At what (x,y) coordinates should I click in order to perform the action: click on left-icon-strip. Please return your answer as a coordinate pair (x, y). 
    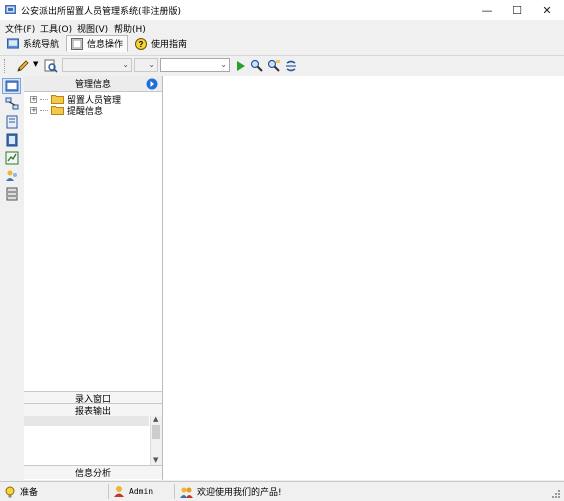
    Looking at the image, I should click on (12, 278).